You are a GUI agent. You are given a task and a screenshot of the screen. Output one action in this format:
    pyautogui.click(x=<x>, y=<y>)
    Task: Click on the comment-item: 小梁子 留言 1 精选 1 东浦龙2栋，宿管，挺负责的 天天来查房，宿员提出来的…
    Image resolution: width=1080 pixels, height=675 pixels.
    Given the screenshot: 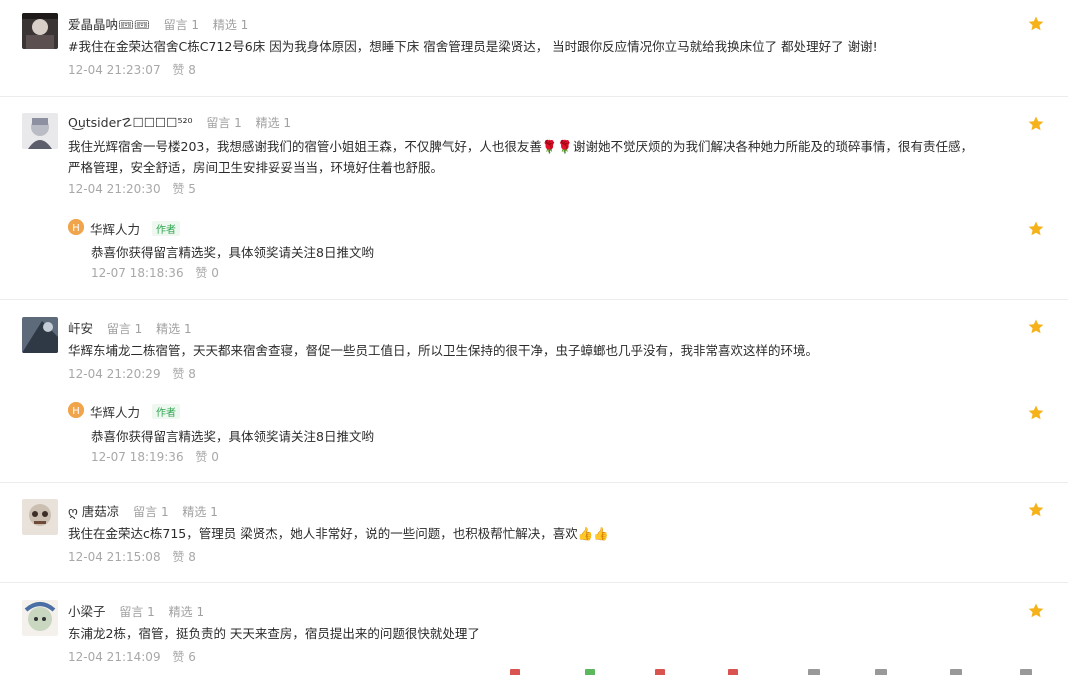 What is the action you would take?
    pyautogui.click(x=540, y=624)
    